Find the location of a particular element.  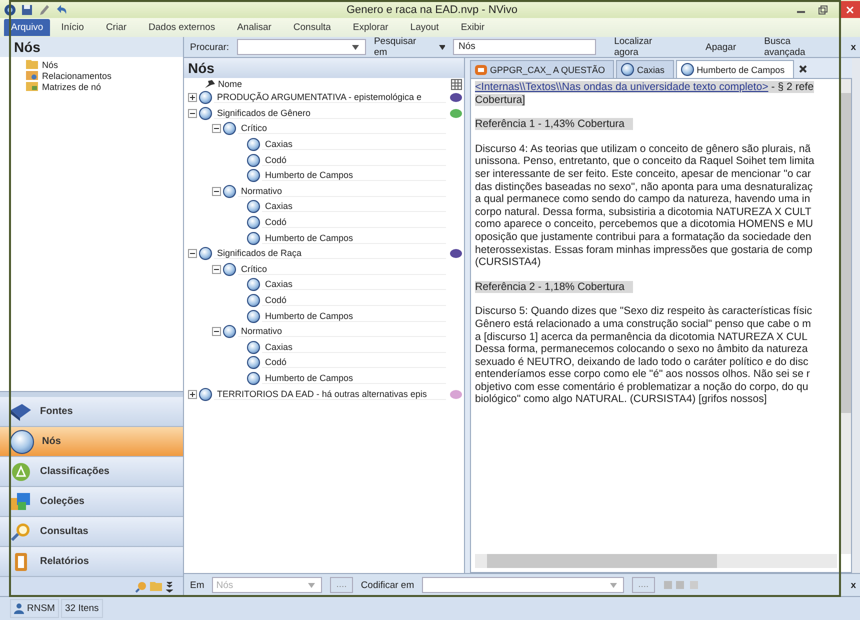

navigation-section: Fontes is located at coordinates (91, 412).